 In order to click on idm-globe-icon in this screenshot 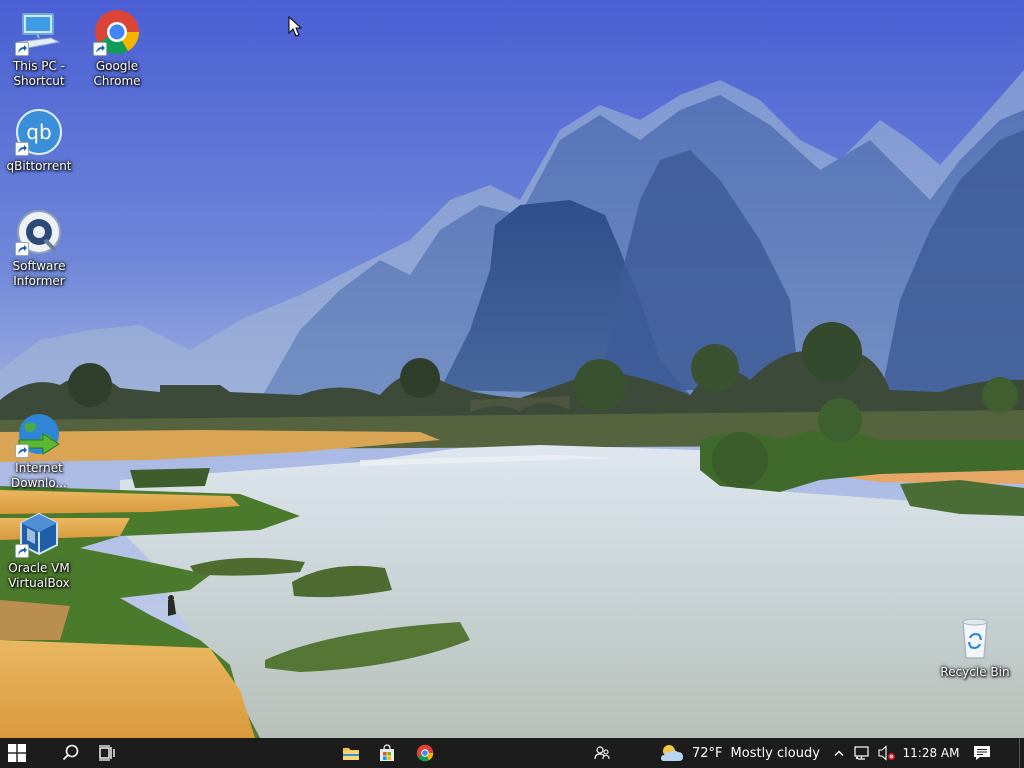, I will do `click(39, 434)`.